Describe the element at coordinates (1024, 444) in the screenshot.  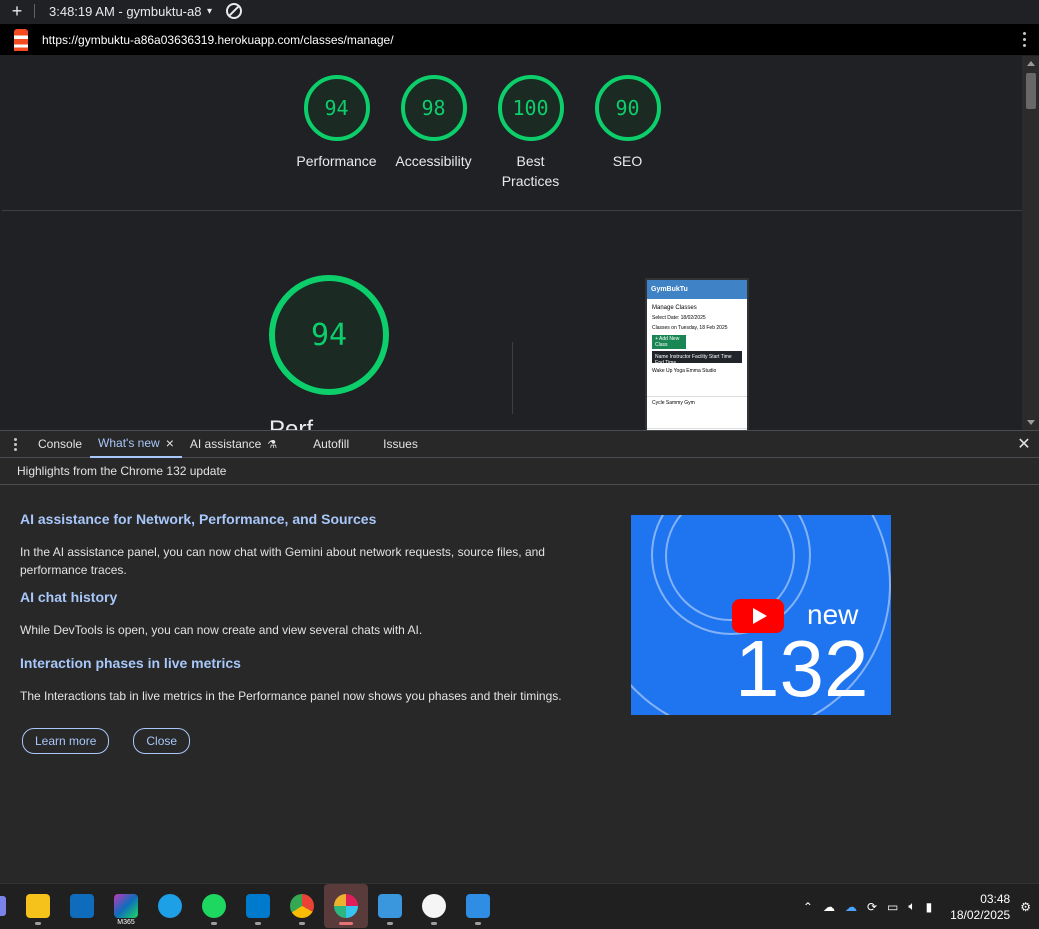
I see `close-drawer-icon: ✕` at that location.